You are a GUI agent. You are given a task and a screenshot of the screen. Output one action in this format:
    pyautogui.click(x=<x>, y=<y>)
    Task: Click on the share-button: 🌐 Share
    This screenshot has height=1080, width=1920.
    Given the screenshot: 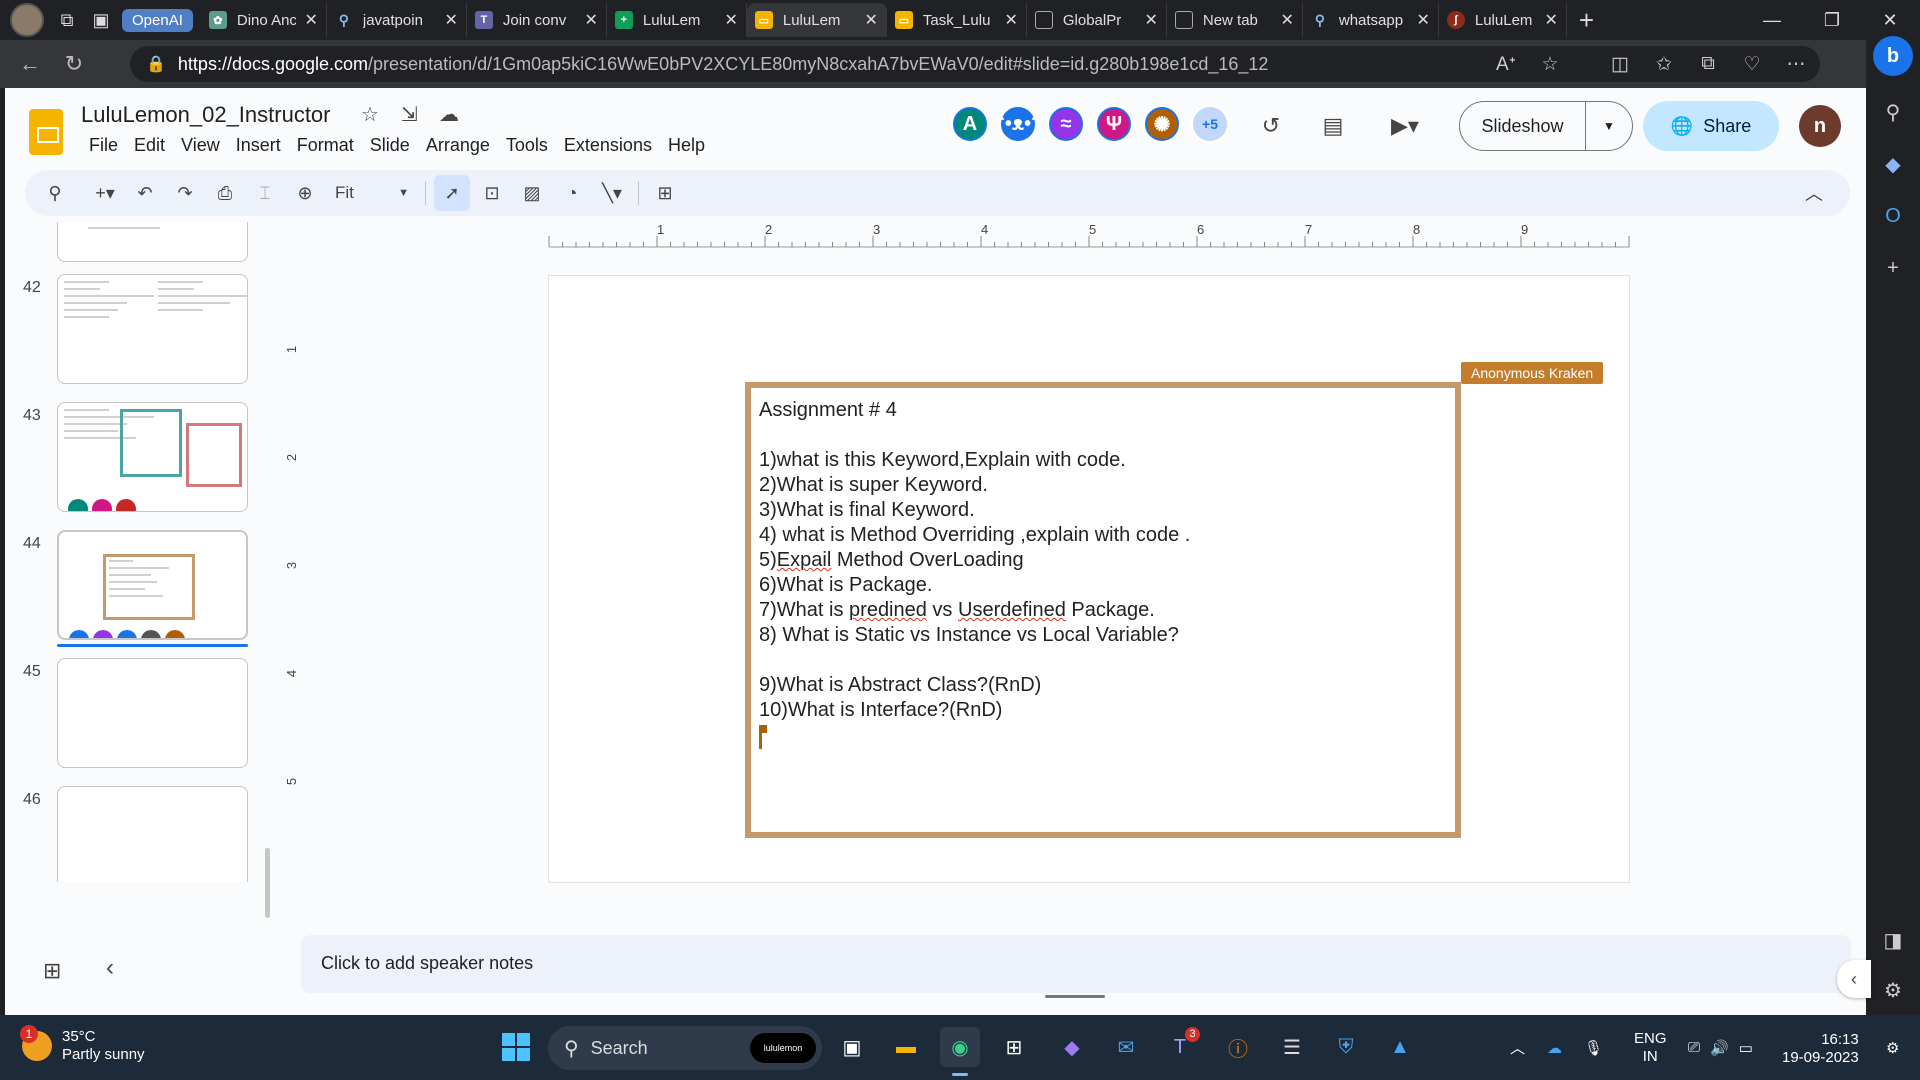 What is the action you would take?
    pyautogui.click(x=1711, y=126)
    